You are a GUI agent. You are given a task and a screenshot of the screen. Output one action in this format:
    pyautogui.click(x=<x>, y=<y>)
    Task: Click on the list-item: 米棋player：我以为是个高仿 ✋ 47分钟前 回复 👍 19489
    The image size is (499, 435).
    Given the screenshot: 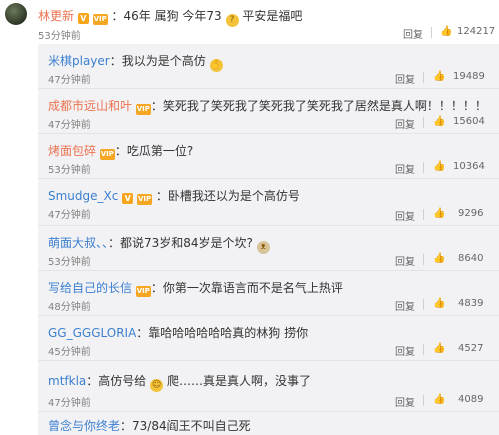 What is the action you would take?
    pyautogui.click(x=268, y=66)
    